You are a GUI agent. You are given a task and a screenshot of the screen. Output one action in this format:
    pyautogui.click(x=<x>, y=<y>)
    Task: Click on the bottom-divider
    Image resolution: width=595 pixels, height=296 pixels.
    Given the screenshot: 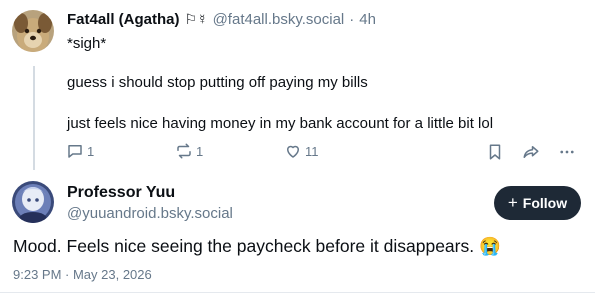 What is the action you would take?
    pyautogui.click(x=297, y=292)
    